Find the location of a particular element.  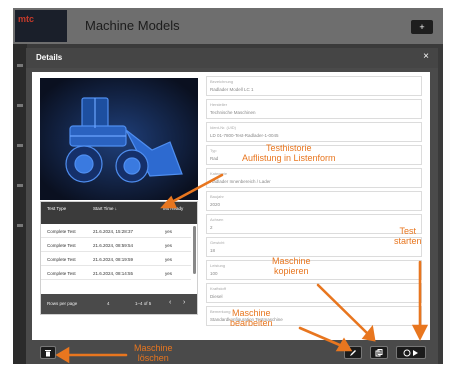

table-row: Complete Test 21.6.2024, 08:19:59 yes is located at coordinates (116, 259).